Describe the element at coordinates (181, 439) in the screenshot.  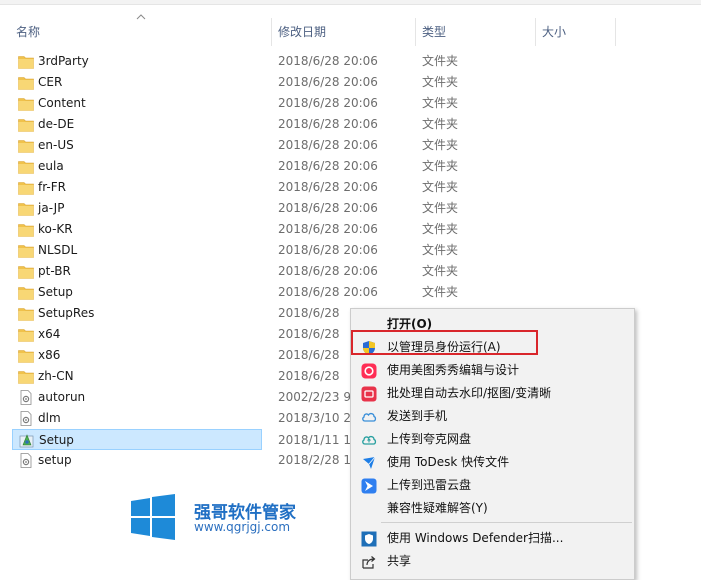
I see `file-row: Setup 2018/1/11 1` at that location.